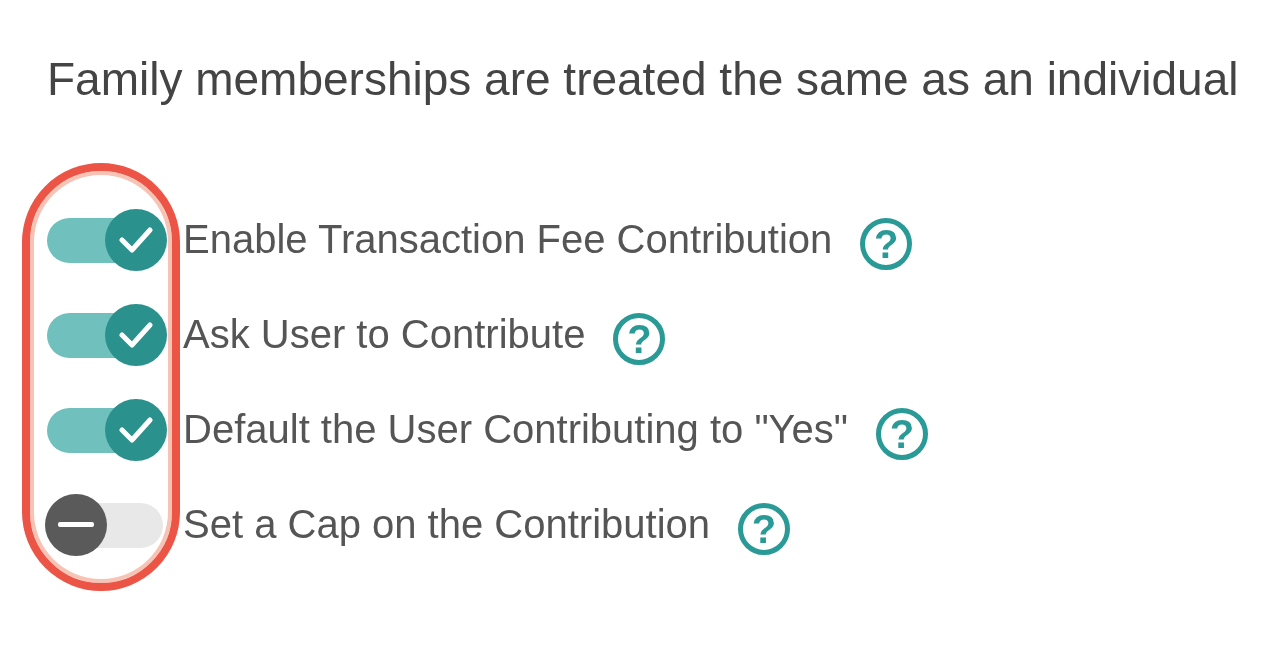 The width and height of the screenshot is (1278, 657). I want to click on setting-label: Enable Transaction Fee Contribution, so click(508, 239).